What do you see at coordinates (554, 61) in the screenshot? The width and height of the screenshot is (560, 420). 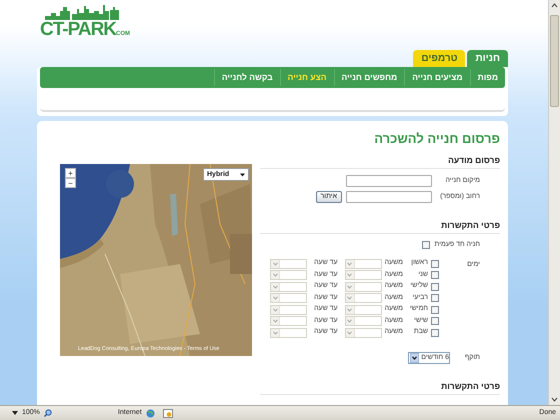 I see `scroll-thumb` at bounding box center [554, 61].